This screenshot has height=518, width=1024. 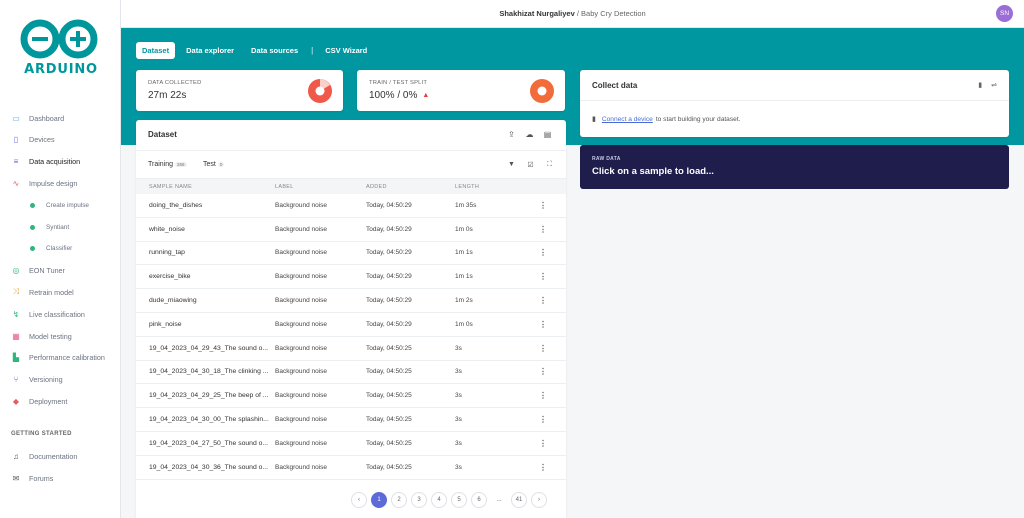 I want to click on sidebar-item-model-testing: ▦ Model testing, so click(x=60, y=336).